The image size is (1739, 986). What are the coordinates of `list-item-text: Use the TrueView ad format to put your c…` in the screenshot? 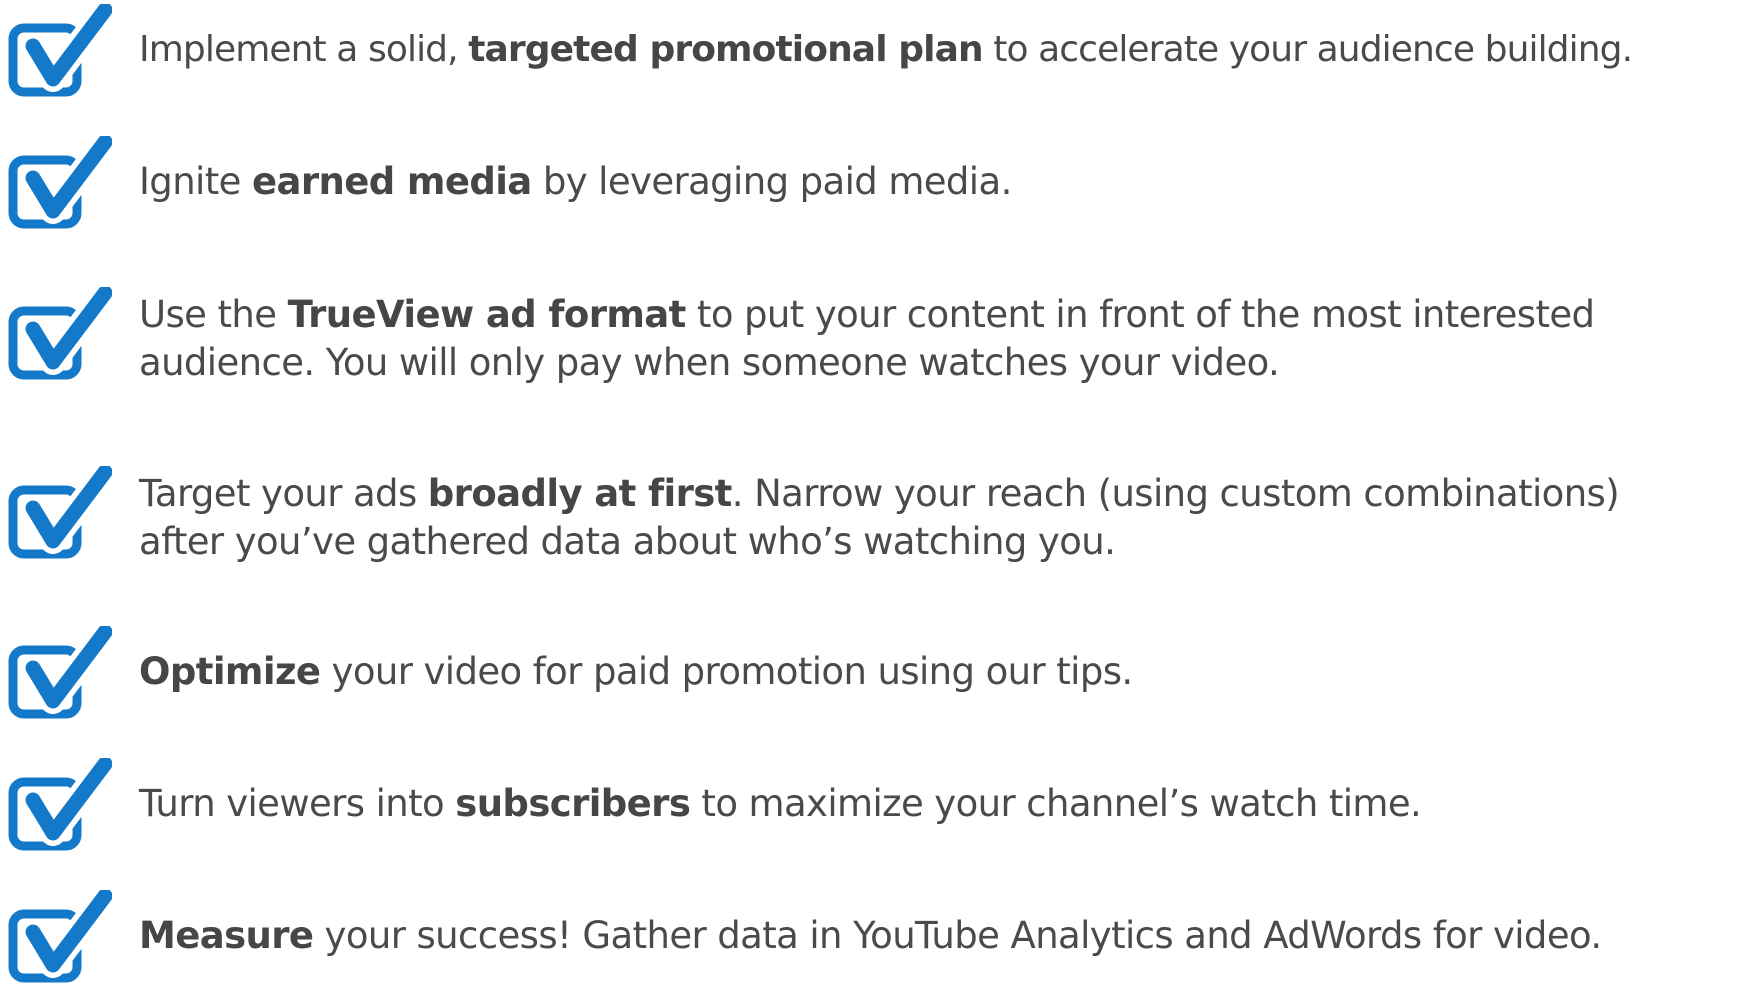 It's located at (867, 338).